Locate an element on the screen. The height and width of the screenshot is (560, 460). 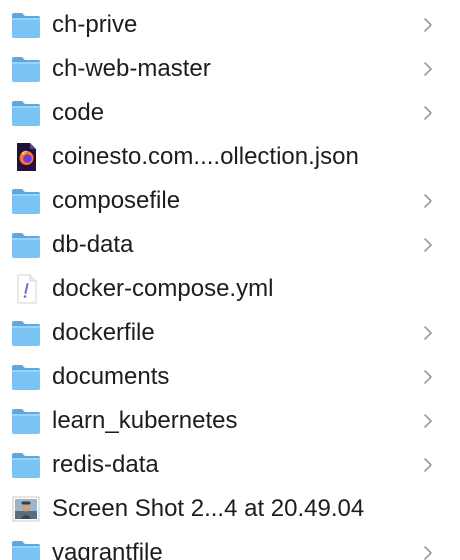
file-name: Screen Shot 2...4 at 20.49.04 is located at coordinates (208, 508).